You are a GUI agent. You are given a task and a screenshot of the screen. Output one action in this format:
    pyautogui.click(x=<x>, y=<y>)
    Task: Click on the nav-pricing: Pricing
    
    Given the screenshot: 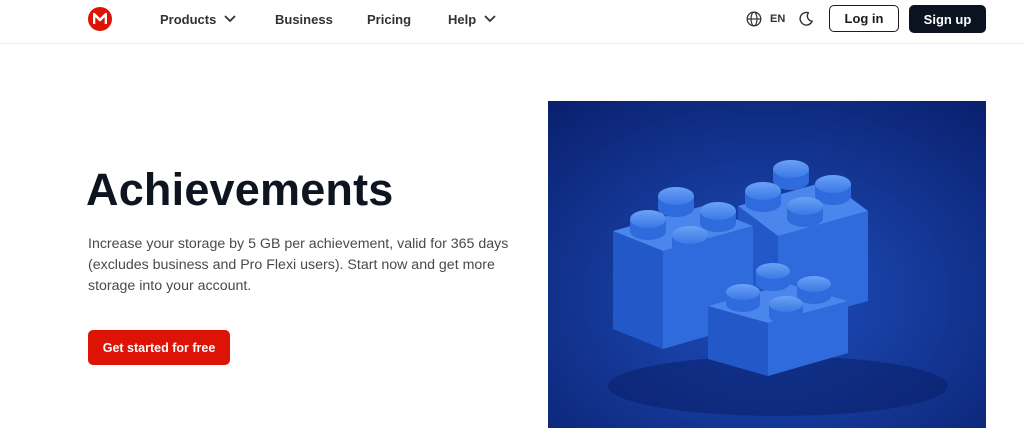 What is the action you would take?
    pyautogui.click(x=389, y=19)
    